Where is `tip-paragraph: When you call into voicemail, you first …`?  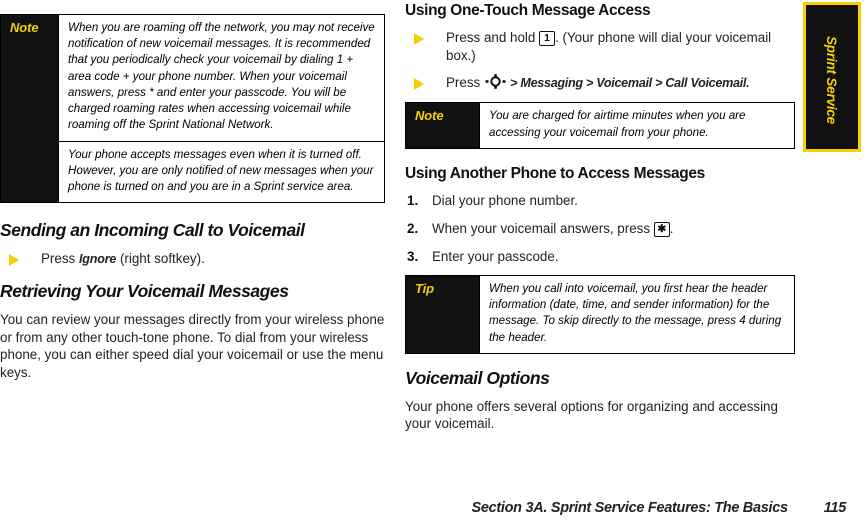 tip-paragraph: When you call into voicemail, you first … is located at coordinates (635, 313).